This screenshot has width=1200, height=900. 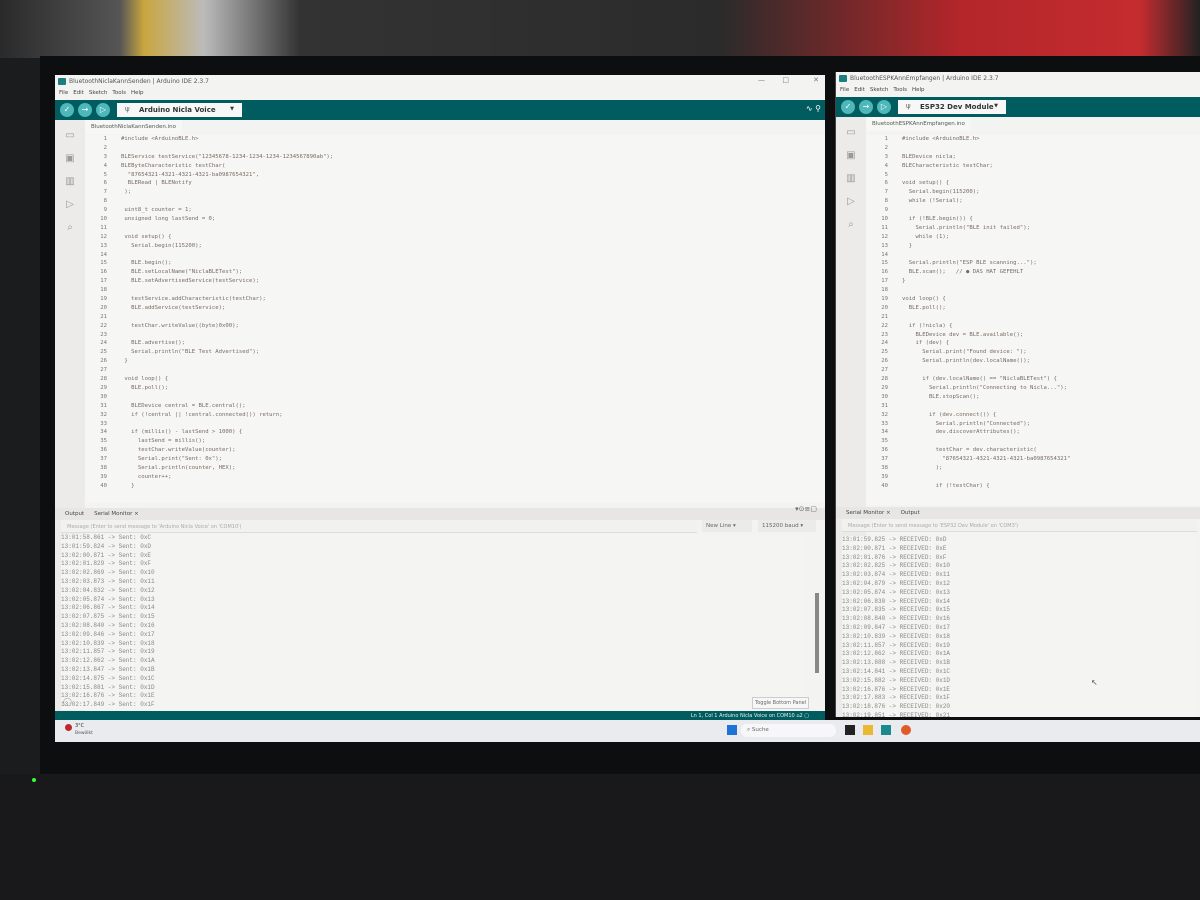 What do you see at coordinates (1033, 201) in the screenshot?
I see `code-line: 8 while (!Serial);` at bounding box center [1033, 201].